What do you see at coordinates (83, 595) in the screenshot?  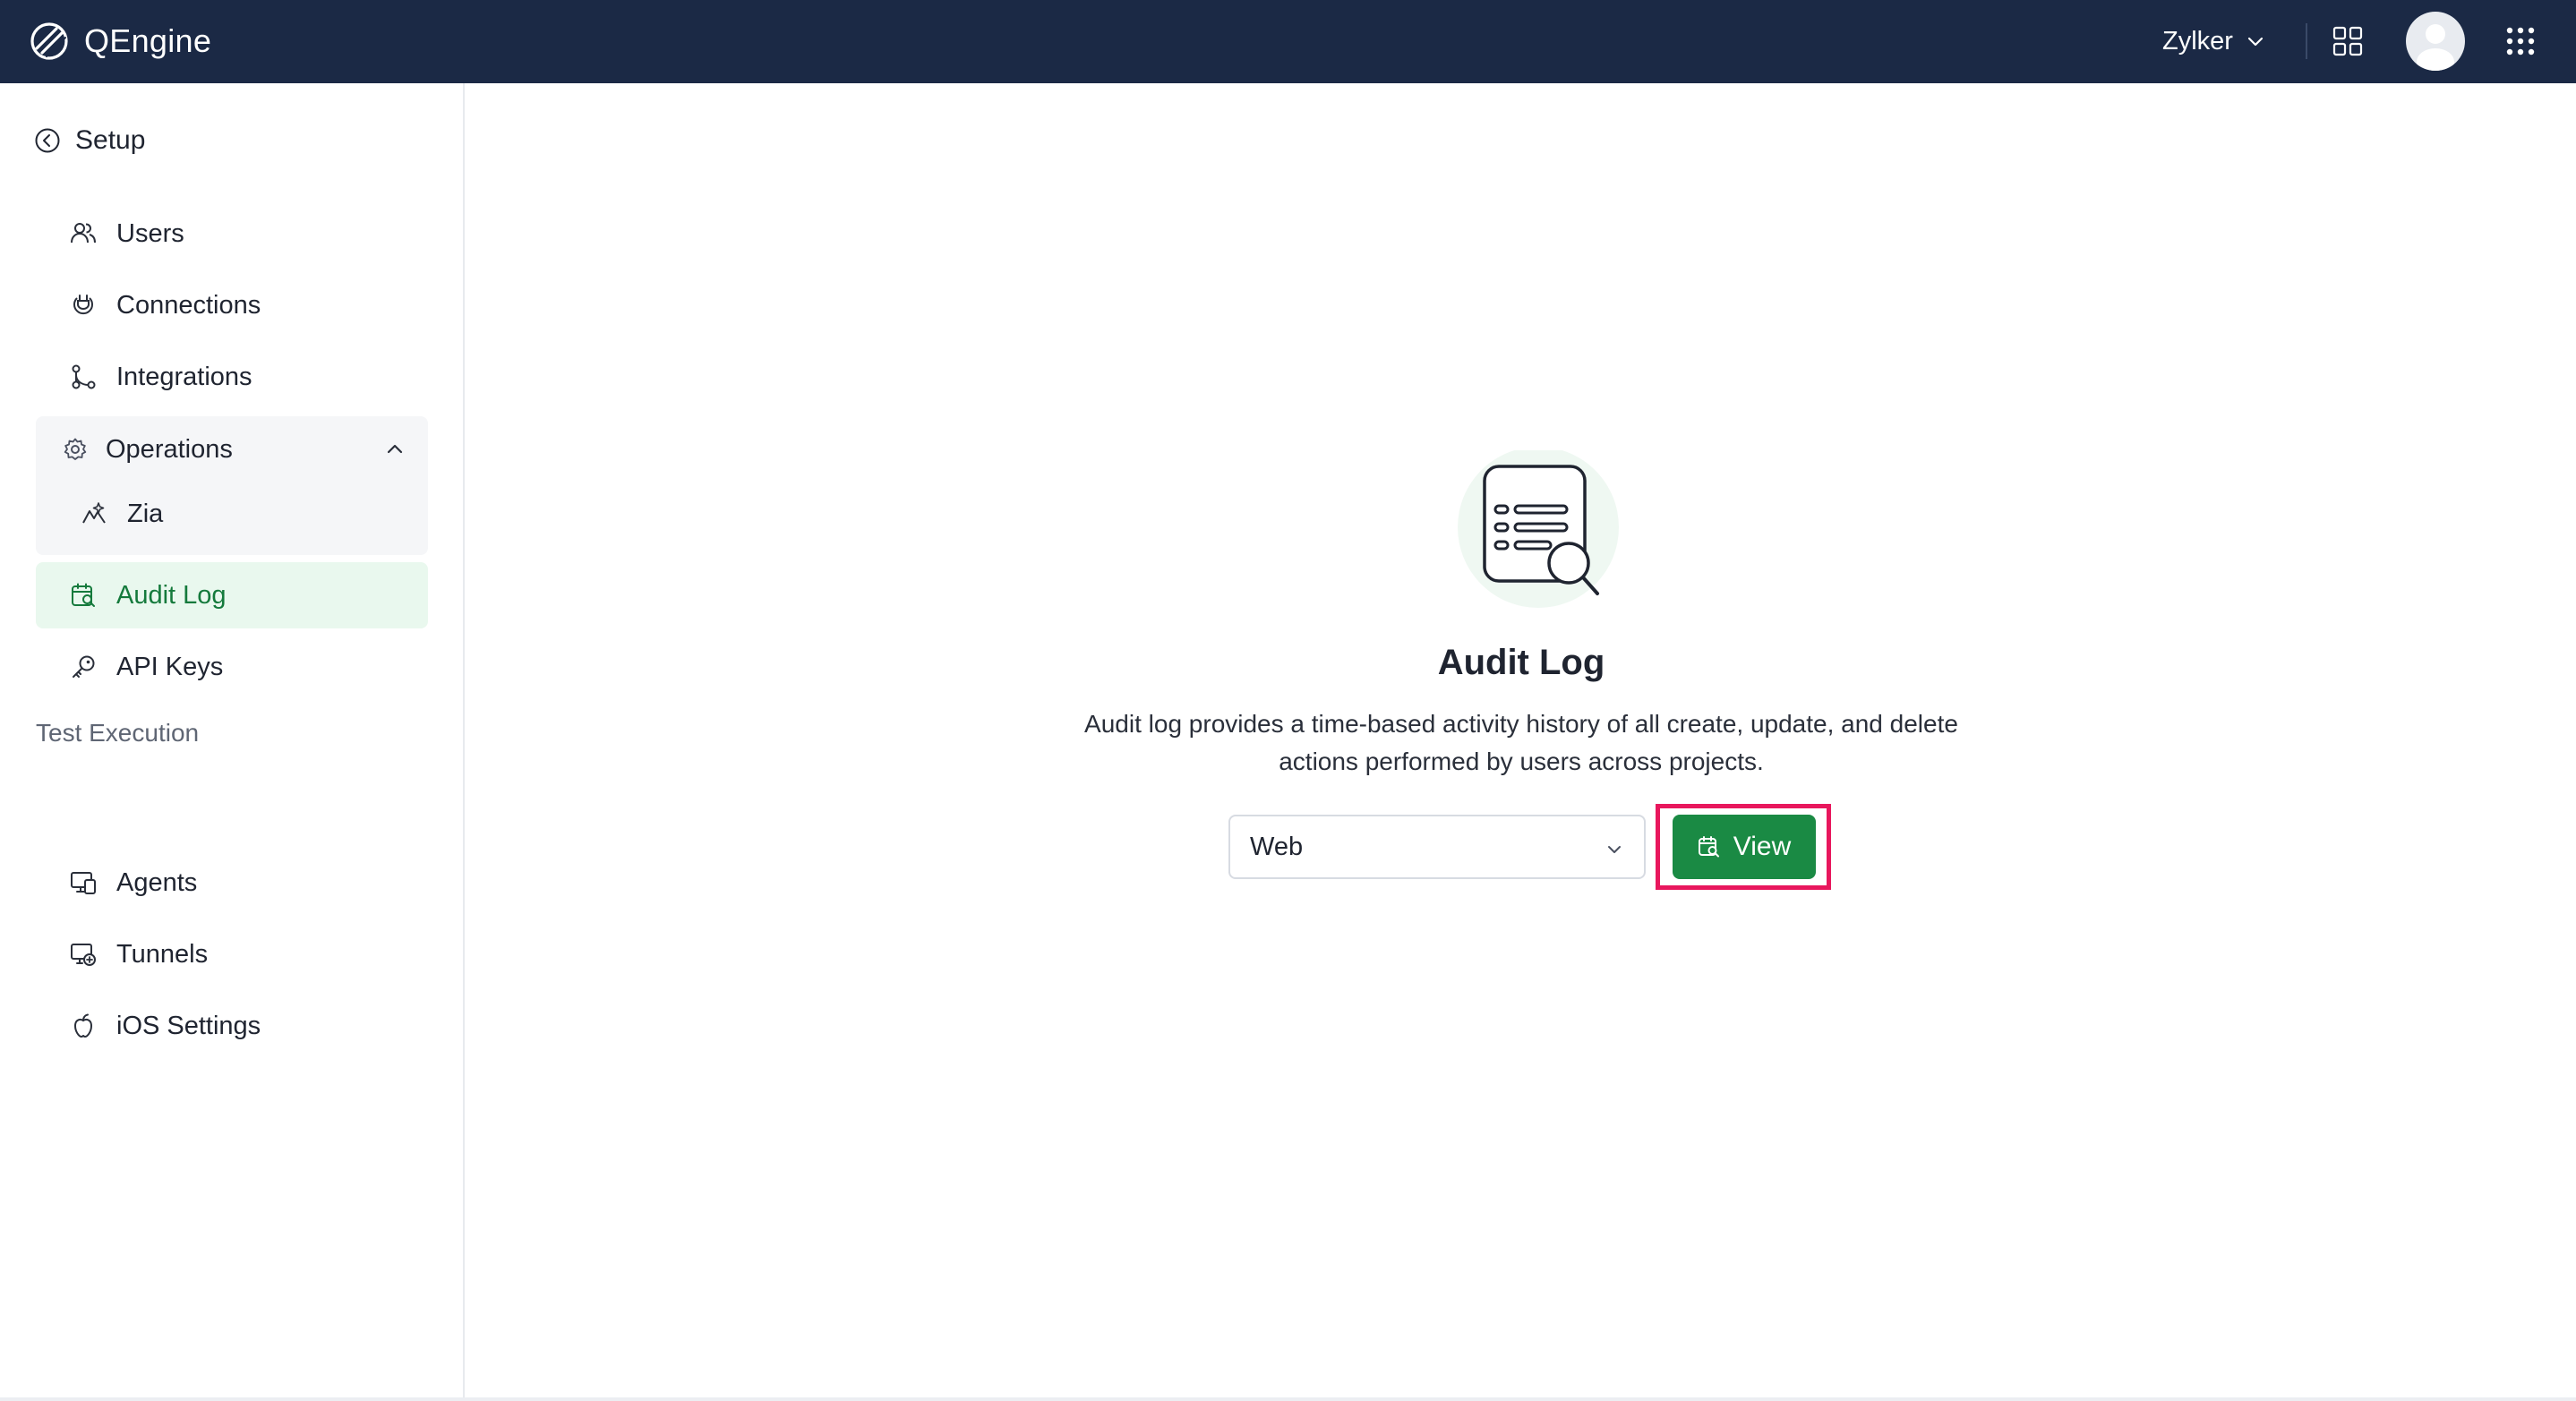 I see `audit-log-icon` at bounding box center [83, 595].